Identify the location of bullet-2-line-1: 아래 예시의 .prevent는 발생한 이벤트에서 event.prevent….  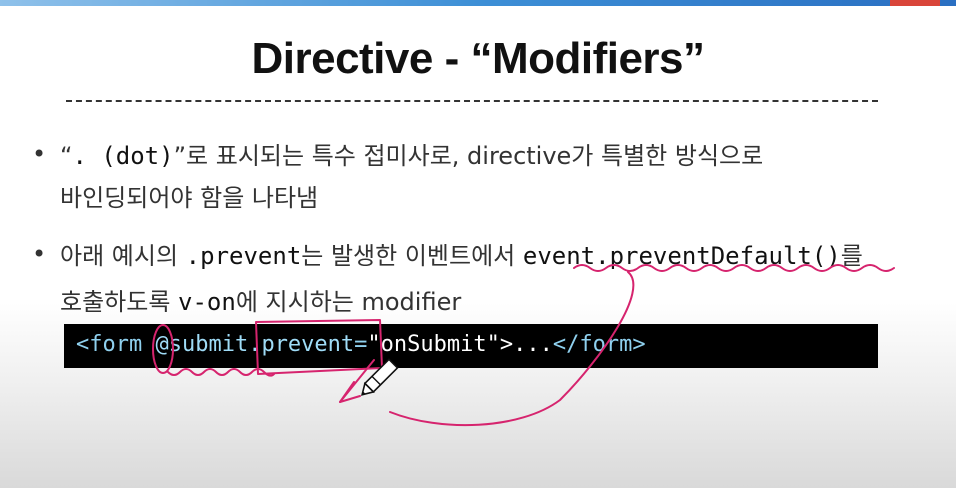
(461, 253).